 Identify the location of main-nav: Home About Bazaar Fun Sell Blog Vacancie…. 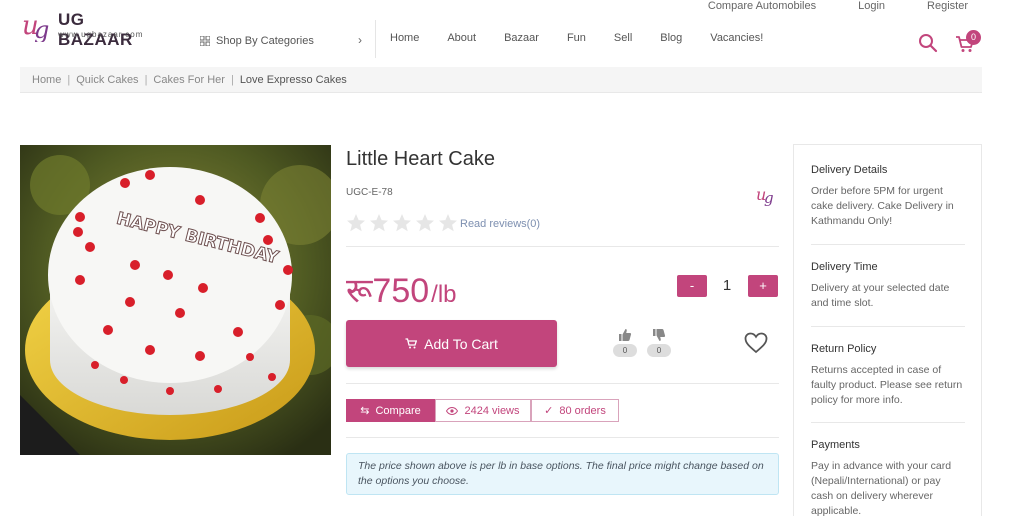
(590, 38).